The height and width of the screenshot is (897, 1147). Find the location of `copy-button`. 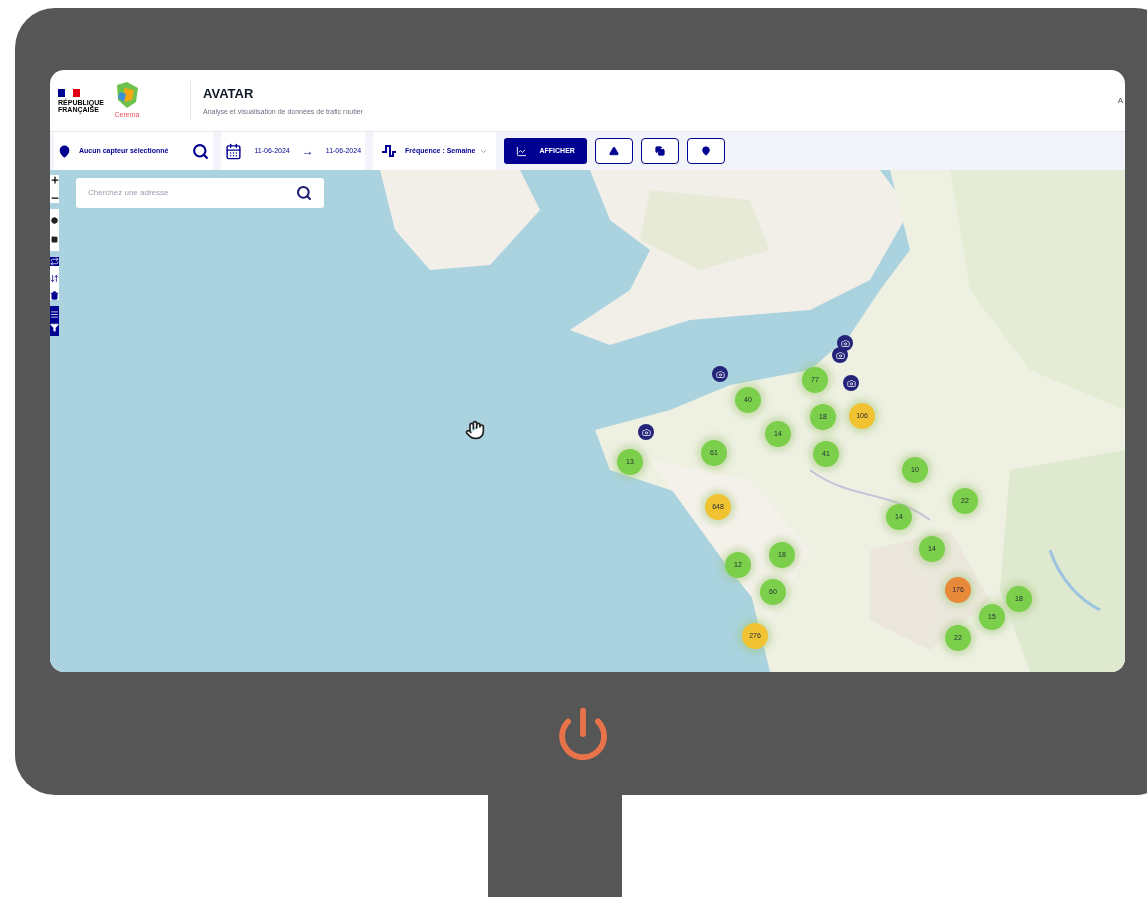

copy-button is located at coordinates (659, 151).